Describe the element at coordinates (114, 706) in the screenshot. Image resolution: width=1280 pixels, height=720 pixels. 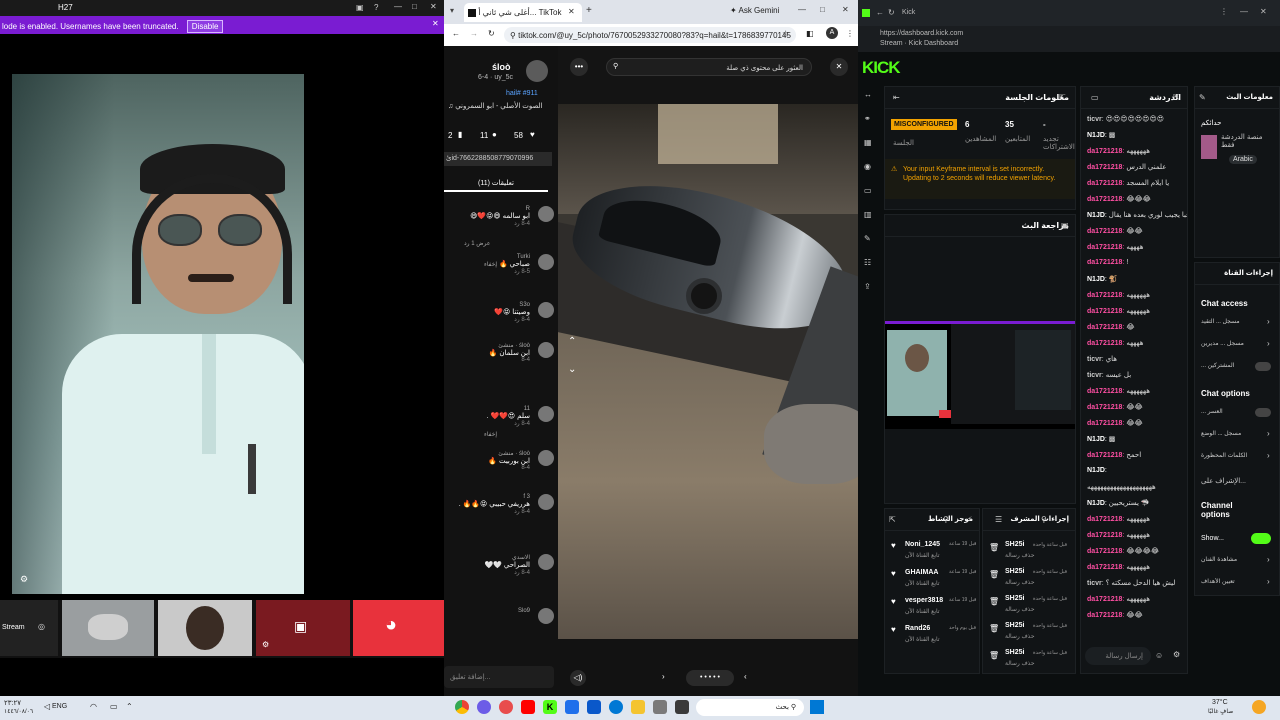
I see `battery-icon: ▭` at that location.